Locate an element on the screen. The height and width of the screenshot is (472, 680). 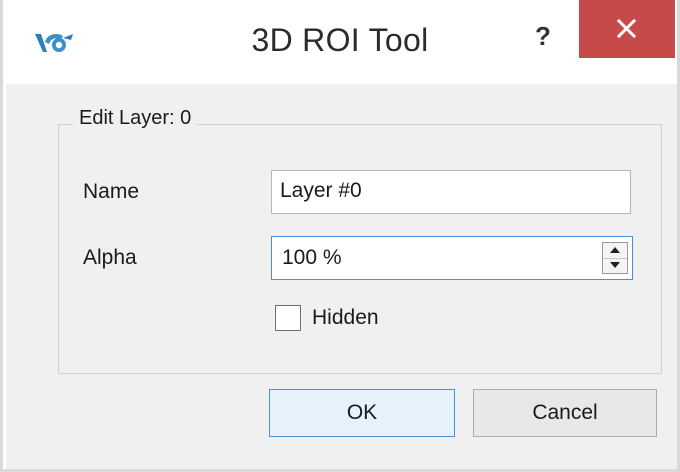
alpha-label: Alpha is located at coordinates (110, 257).